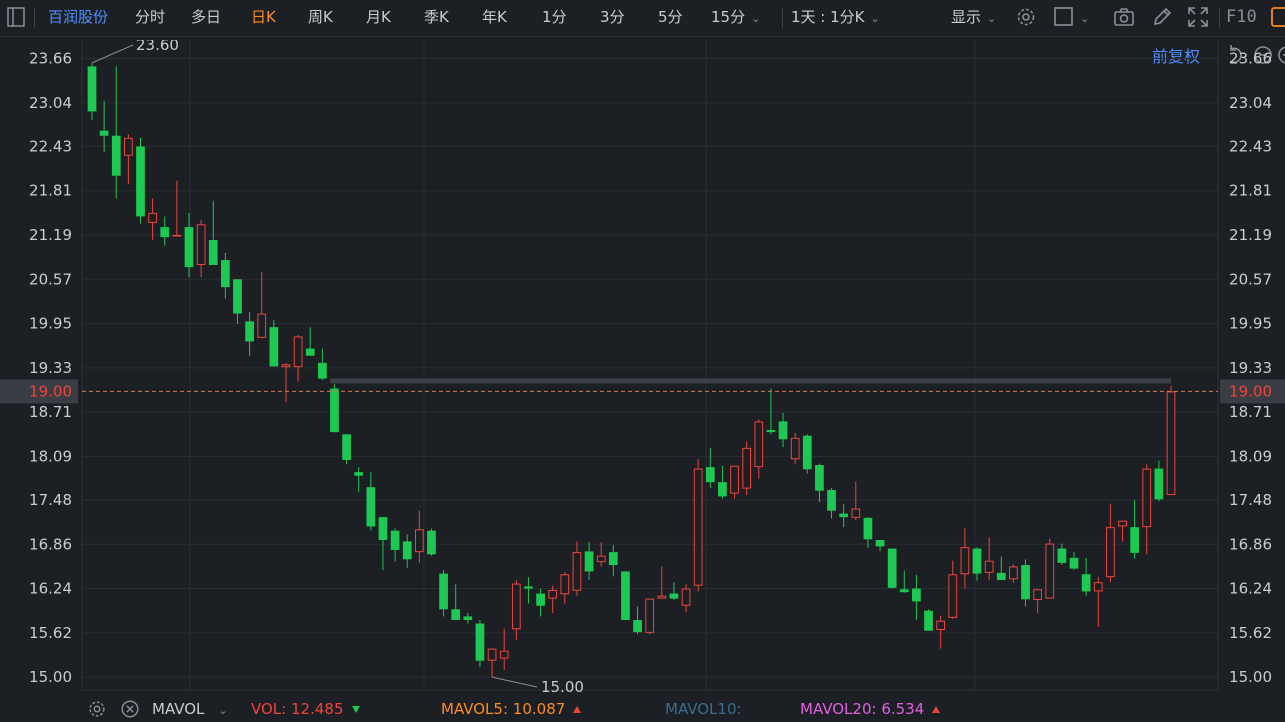 The height and width of the screenshot is (722, 1285). What do you see at coordinates (1124, 17) in the screenshot?
I see `camera-icon` at bounding box center [1124, 17].